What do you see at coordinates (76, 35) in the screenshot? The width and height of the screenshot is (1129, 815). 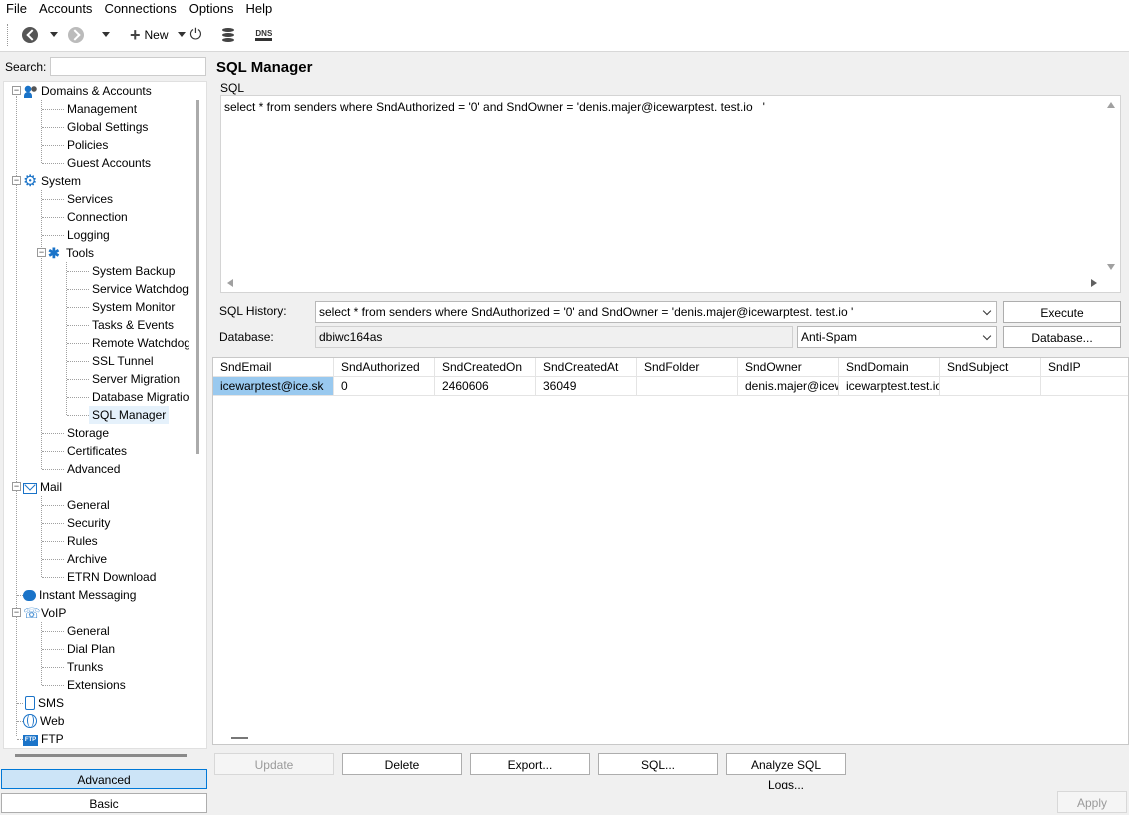 I see `forward-button` at bounding box center [76, 35].